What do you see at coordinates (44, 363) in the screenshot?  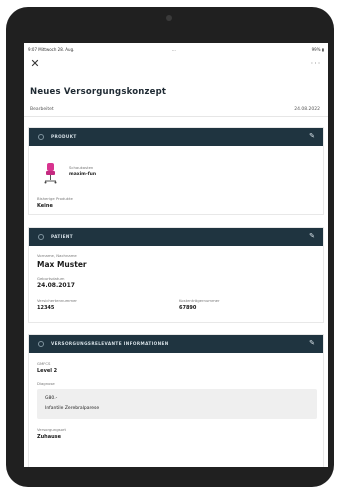 I see `level-label: GMFCS` at bounding box center [44, 363].